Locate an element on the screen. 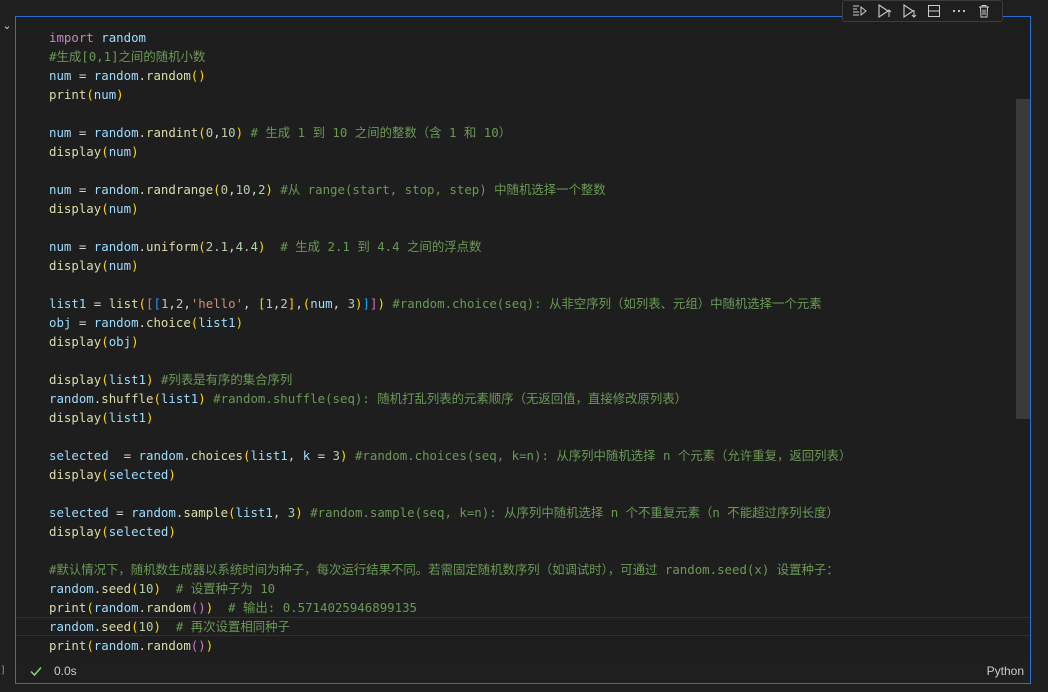  execute-above-icon is located at coordinates (884, 11).